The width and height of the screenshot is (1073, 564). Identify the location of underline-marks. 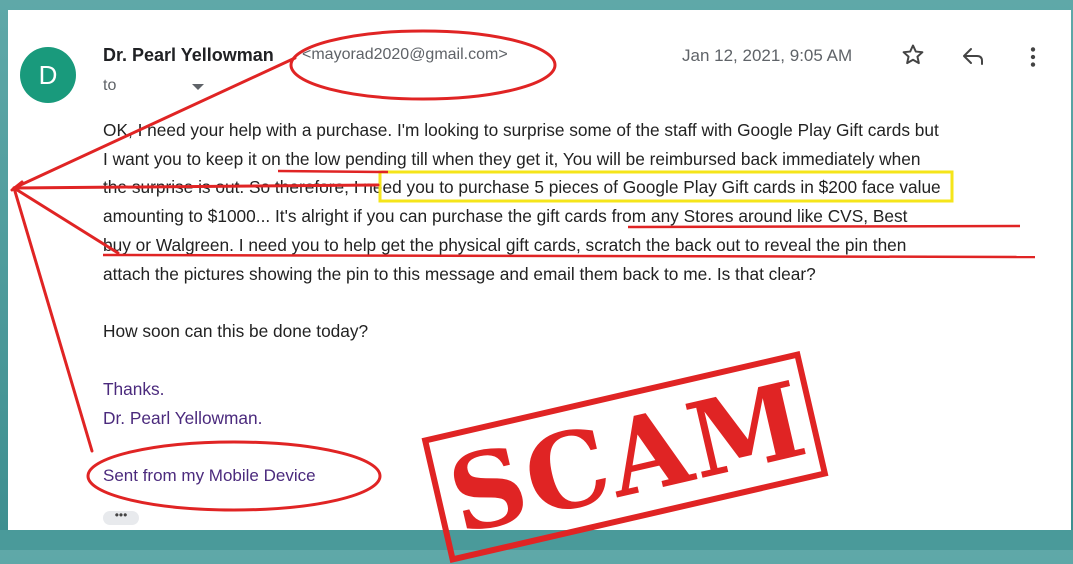
(569, 214).